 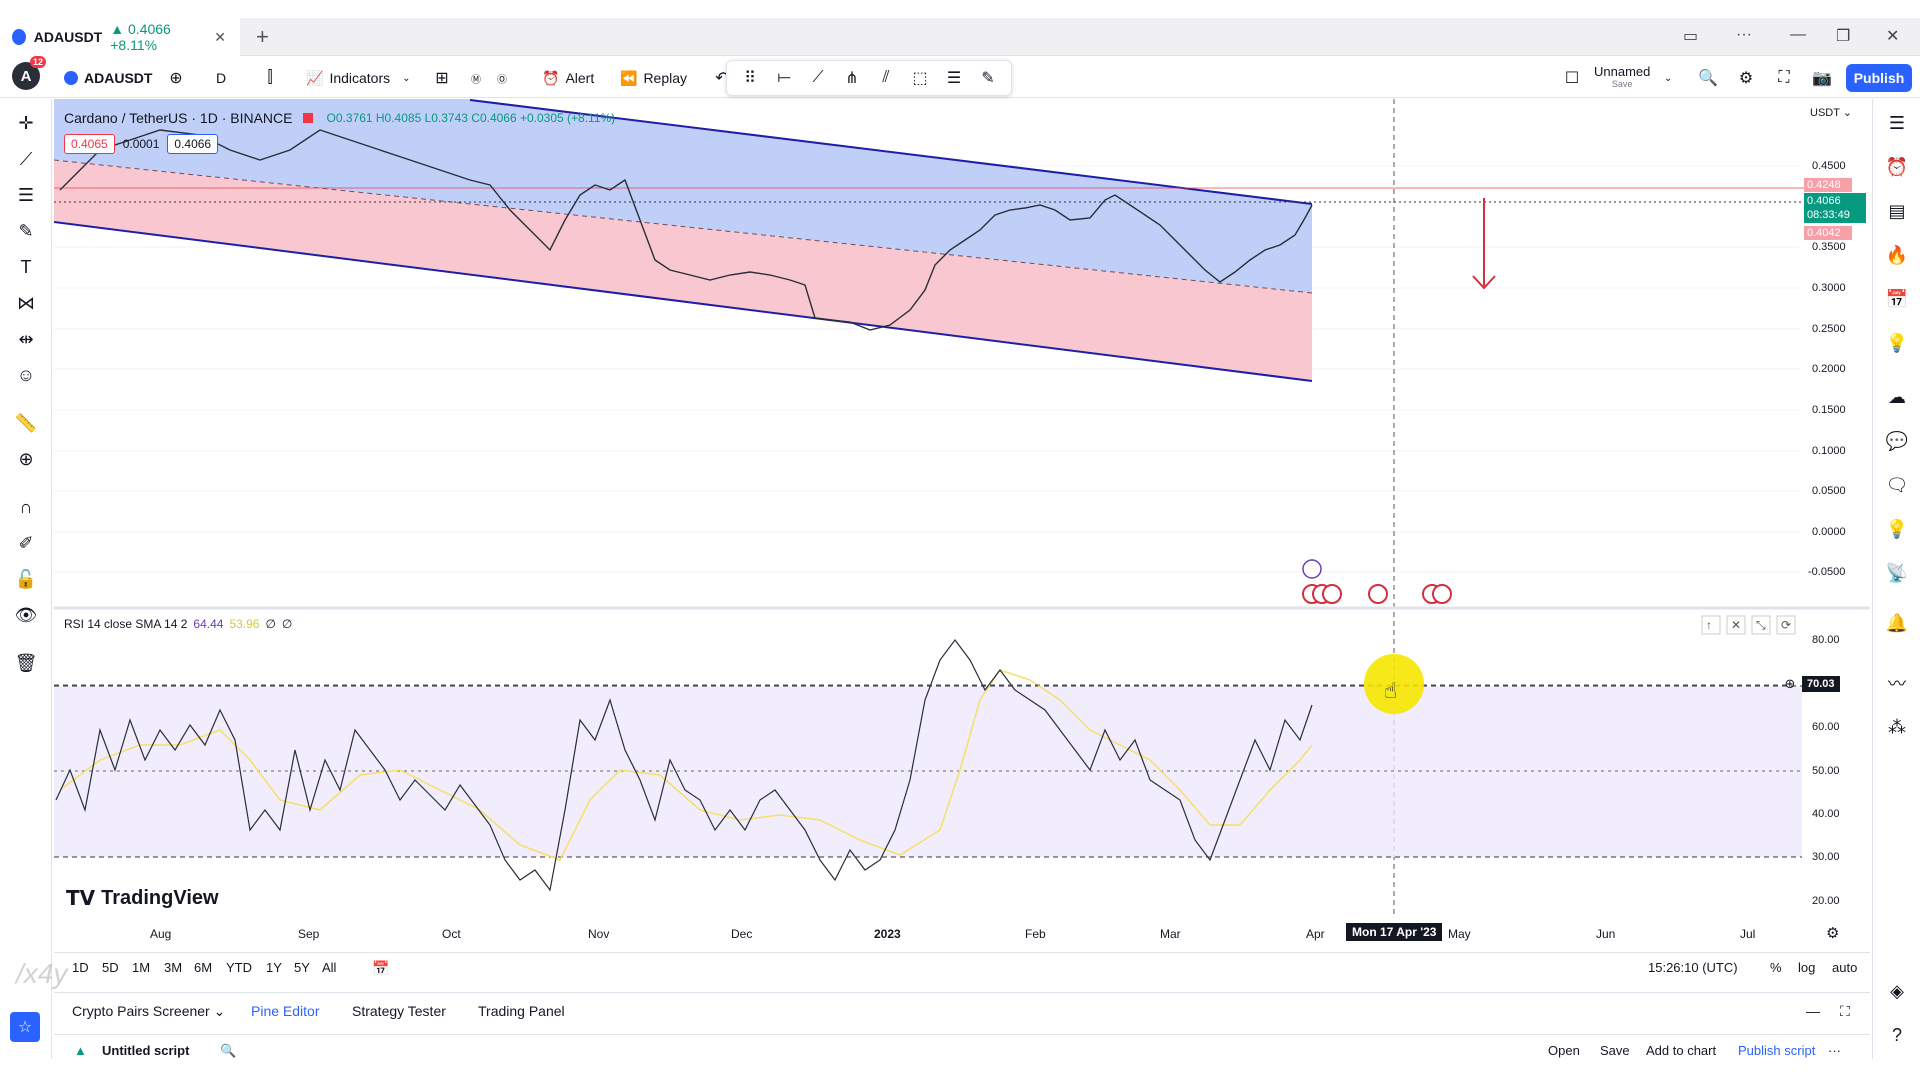 I want to click on publish-script-button: Publish script, so click(x=1776, y=1050).